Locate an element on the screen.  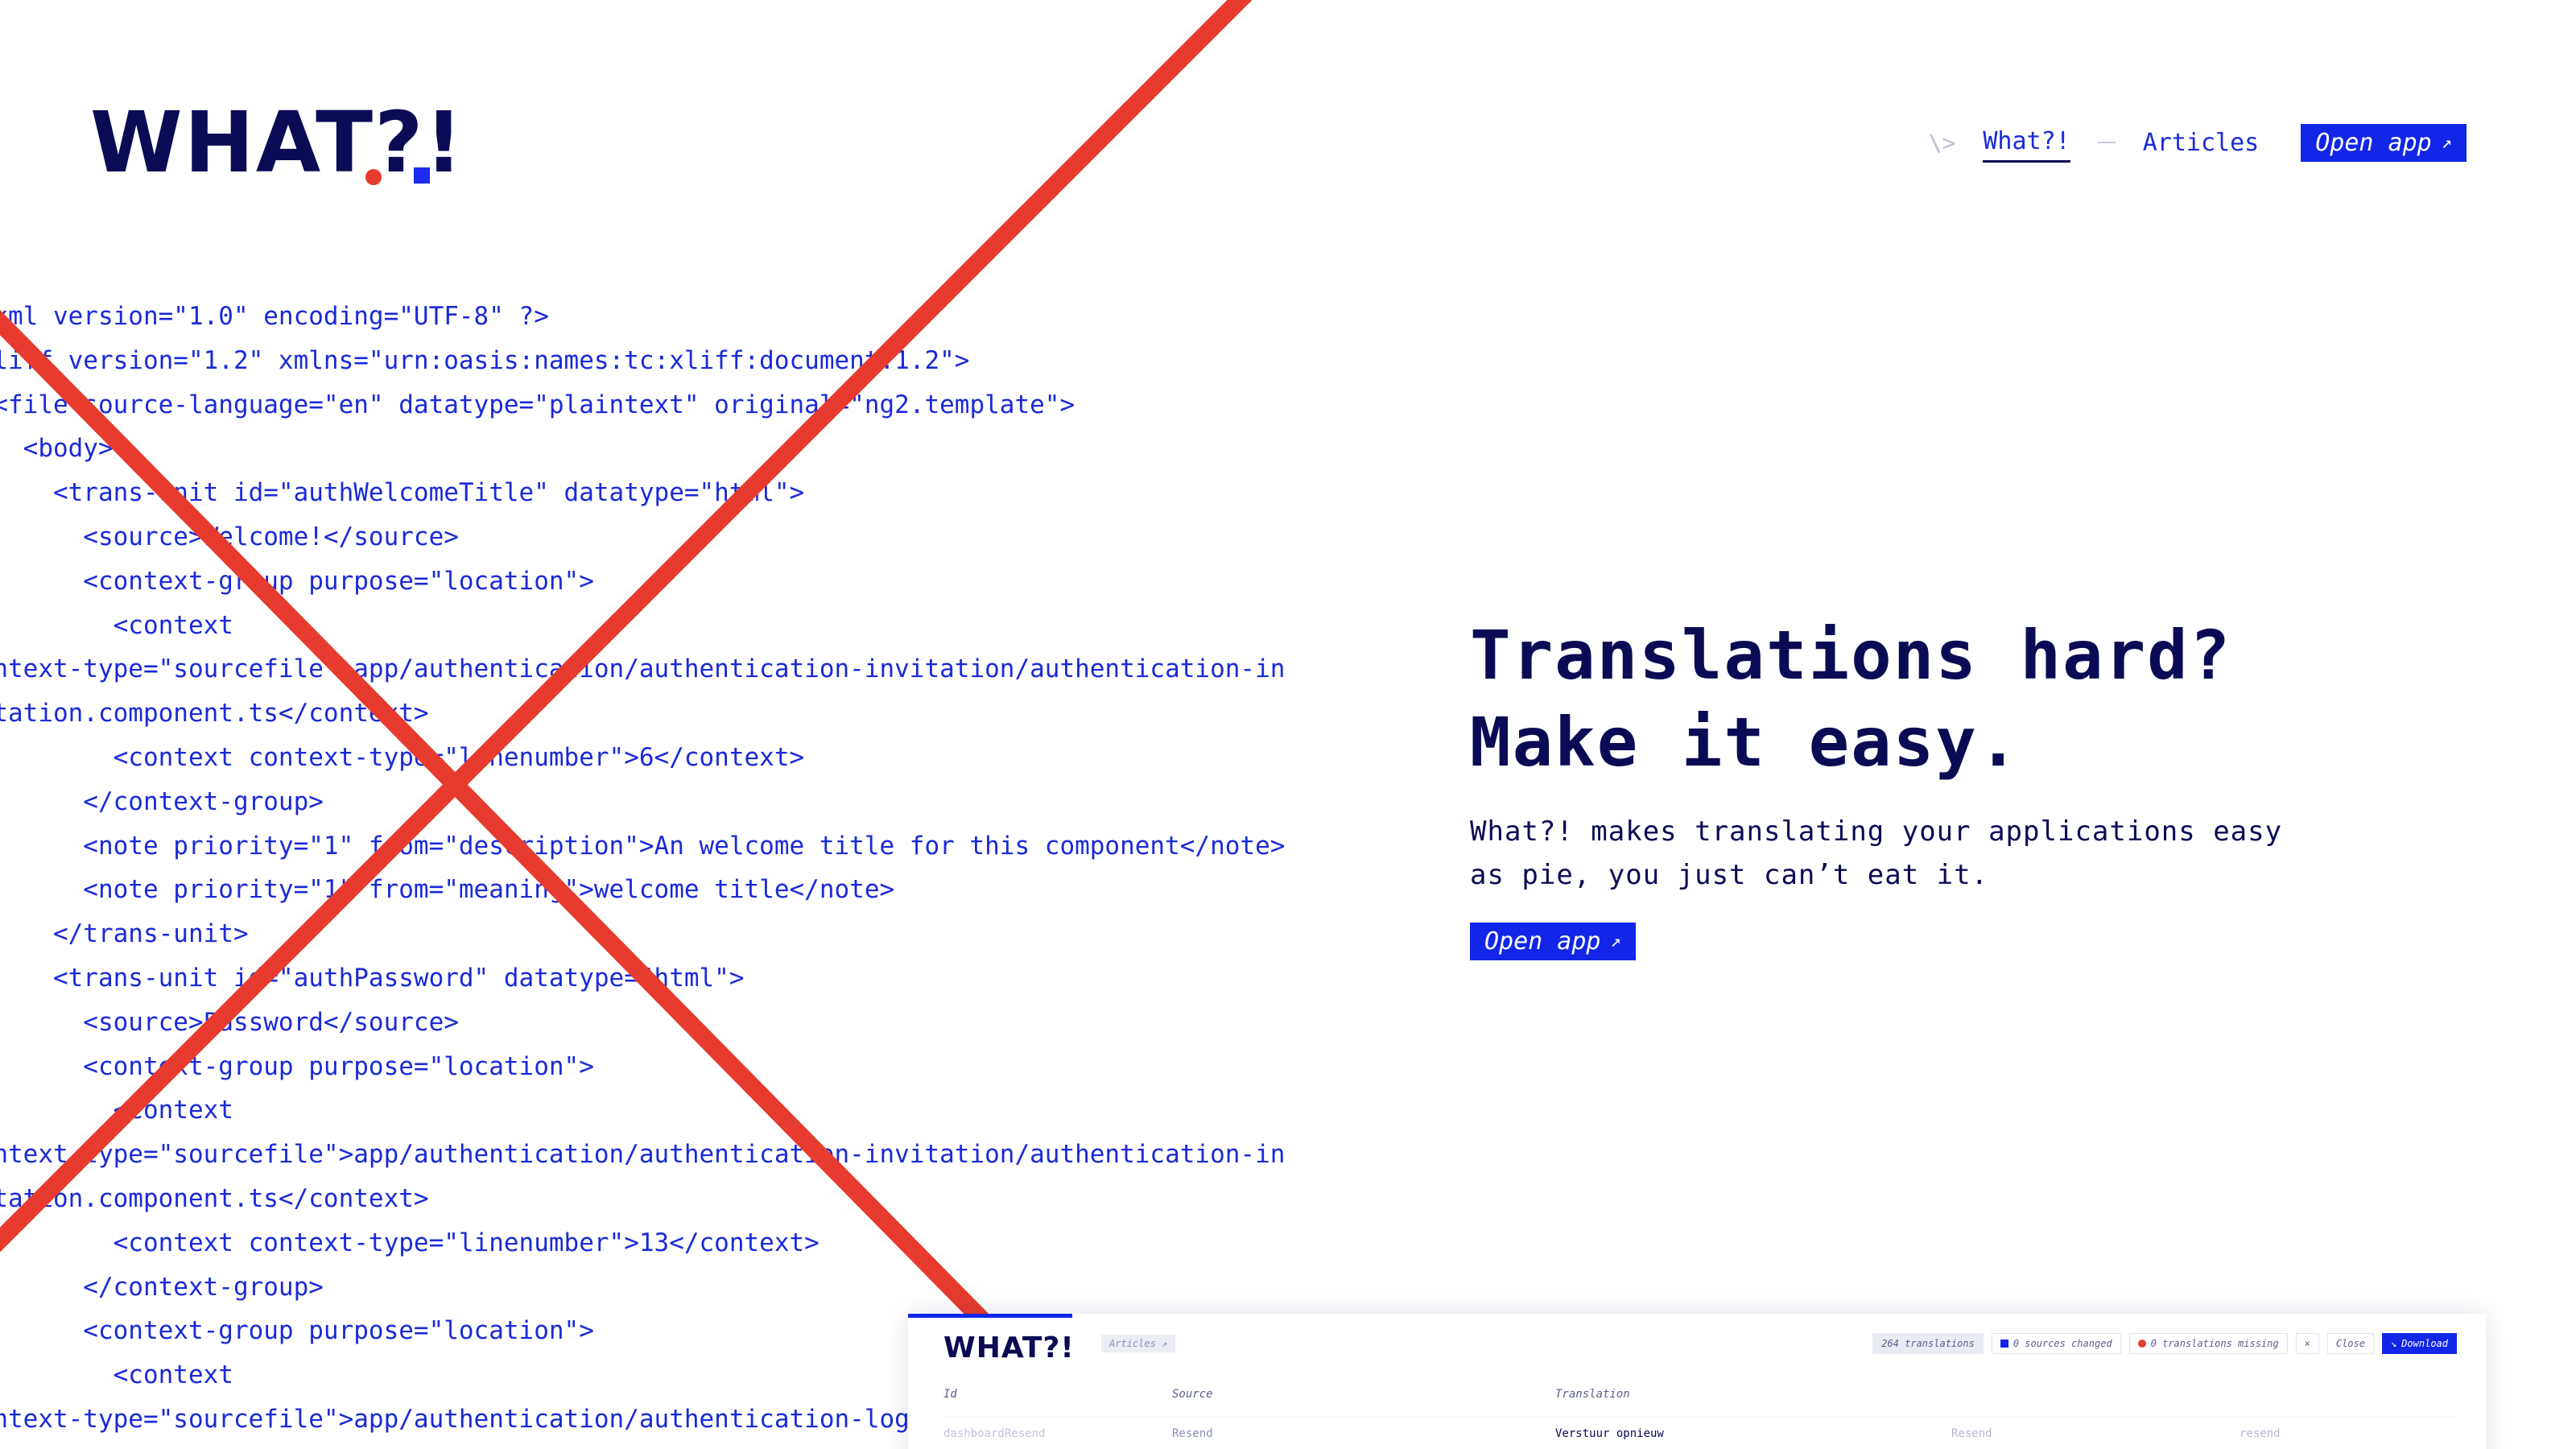
logo-red-dot is located at coordinates (373, 177).